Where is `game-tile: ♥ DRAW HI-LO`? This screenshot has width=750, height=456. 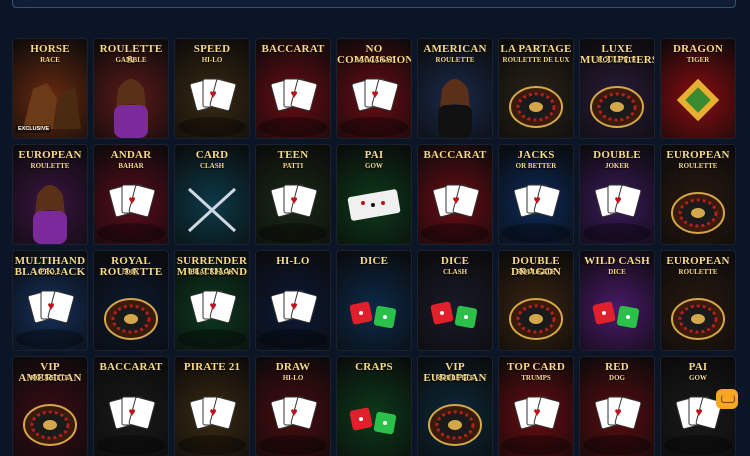 game-tile: ♥ DRAW HI-LO is located at coordinates (293, 406).